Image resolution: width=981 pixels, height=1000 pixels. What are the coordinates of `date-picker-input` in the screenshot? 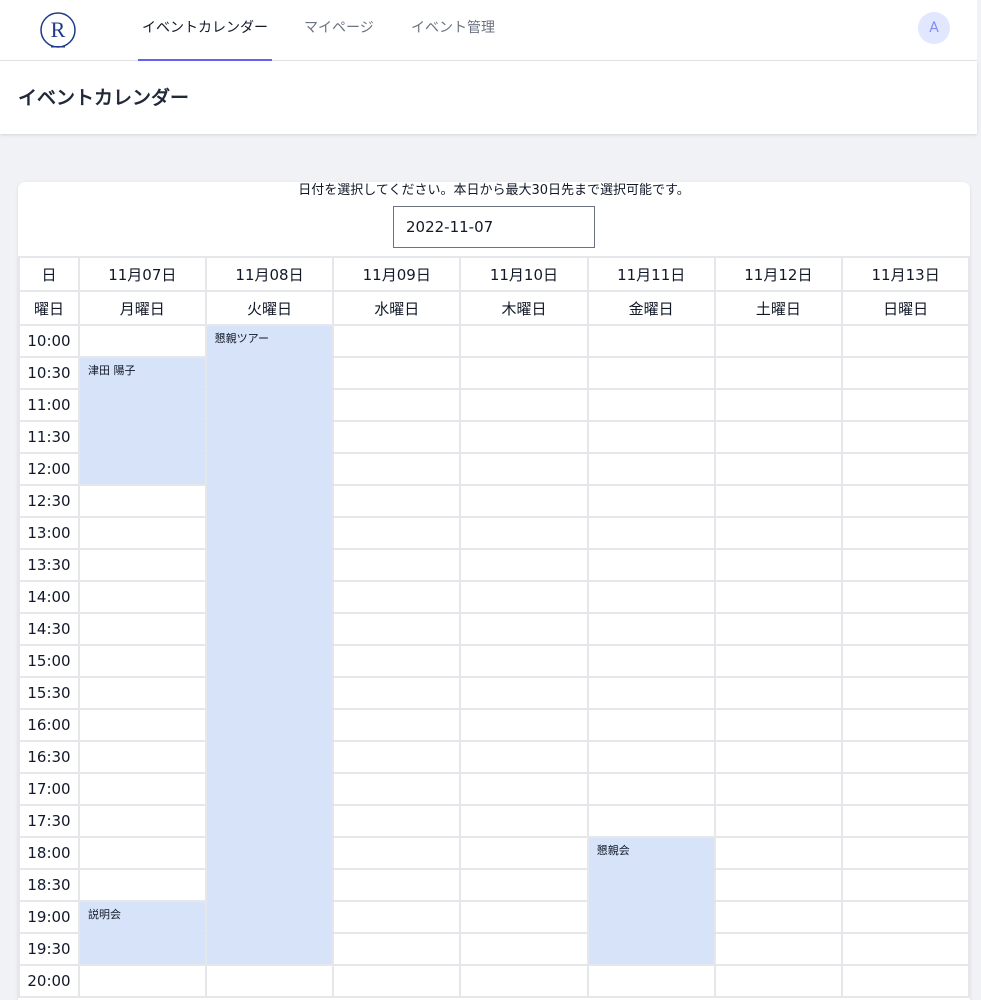 It's located at (494, 227).